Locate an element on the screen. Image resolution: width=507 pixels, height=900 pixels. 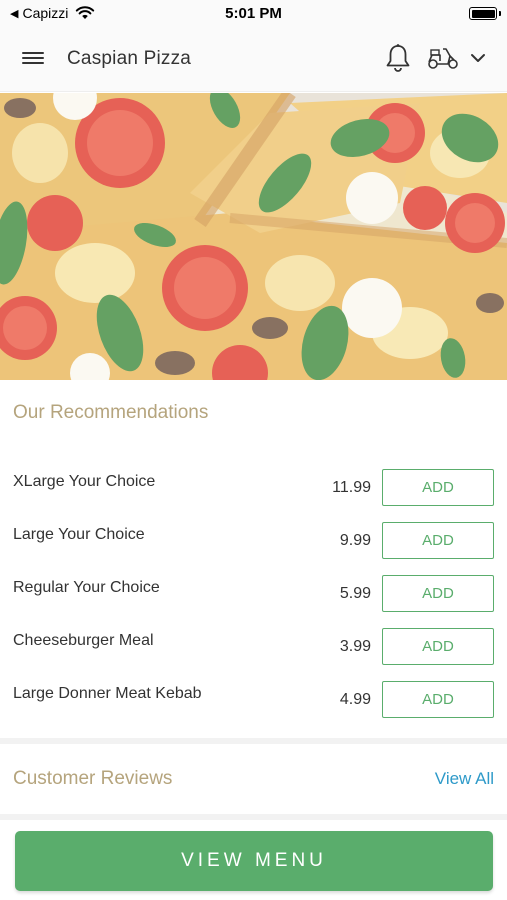
list-item: Cheeseburger Meal 3.99 ADD is located at coordinates (253, 654).